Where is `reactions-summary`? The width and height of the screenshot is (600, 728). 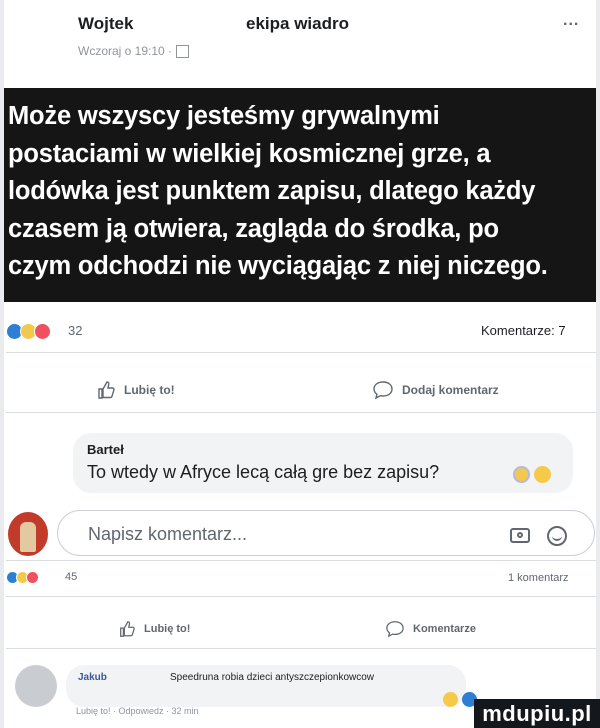
reactions-summary is located at coordinates (28, 331).